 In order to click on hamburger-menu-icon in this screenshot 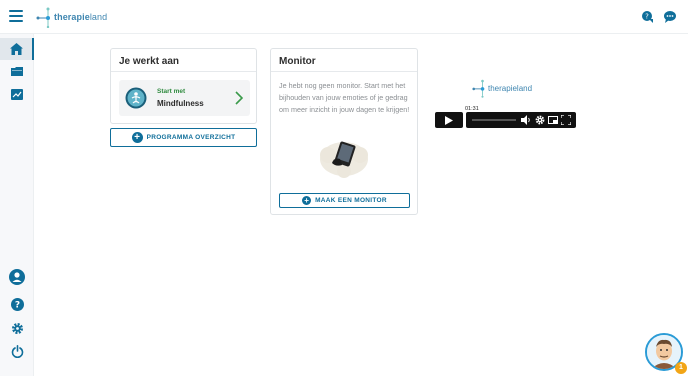, I will do `click(16, 16)`.